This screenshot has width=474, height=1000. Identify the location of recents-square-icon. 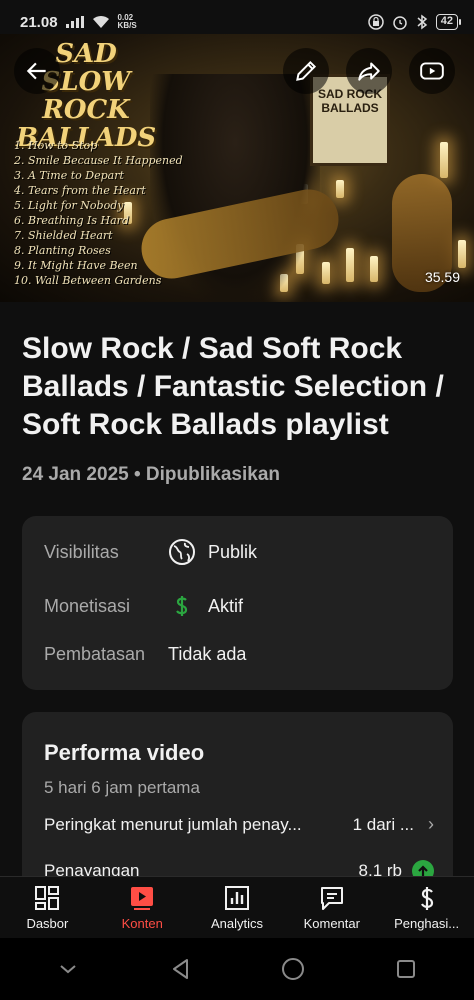
(406, 969).